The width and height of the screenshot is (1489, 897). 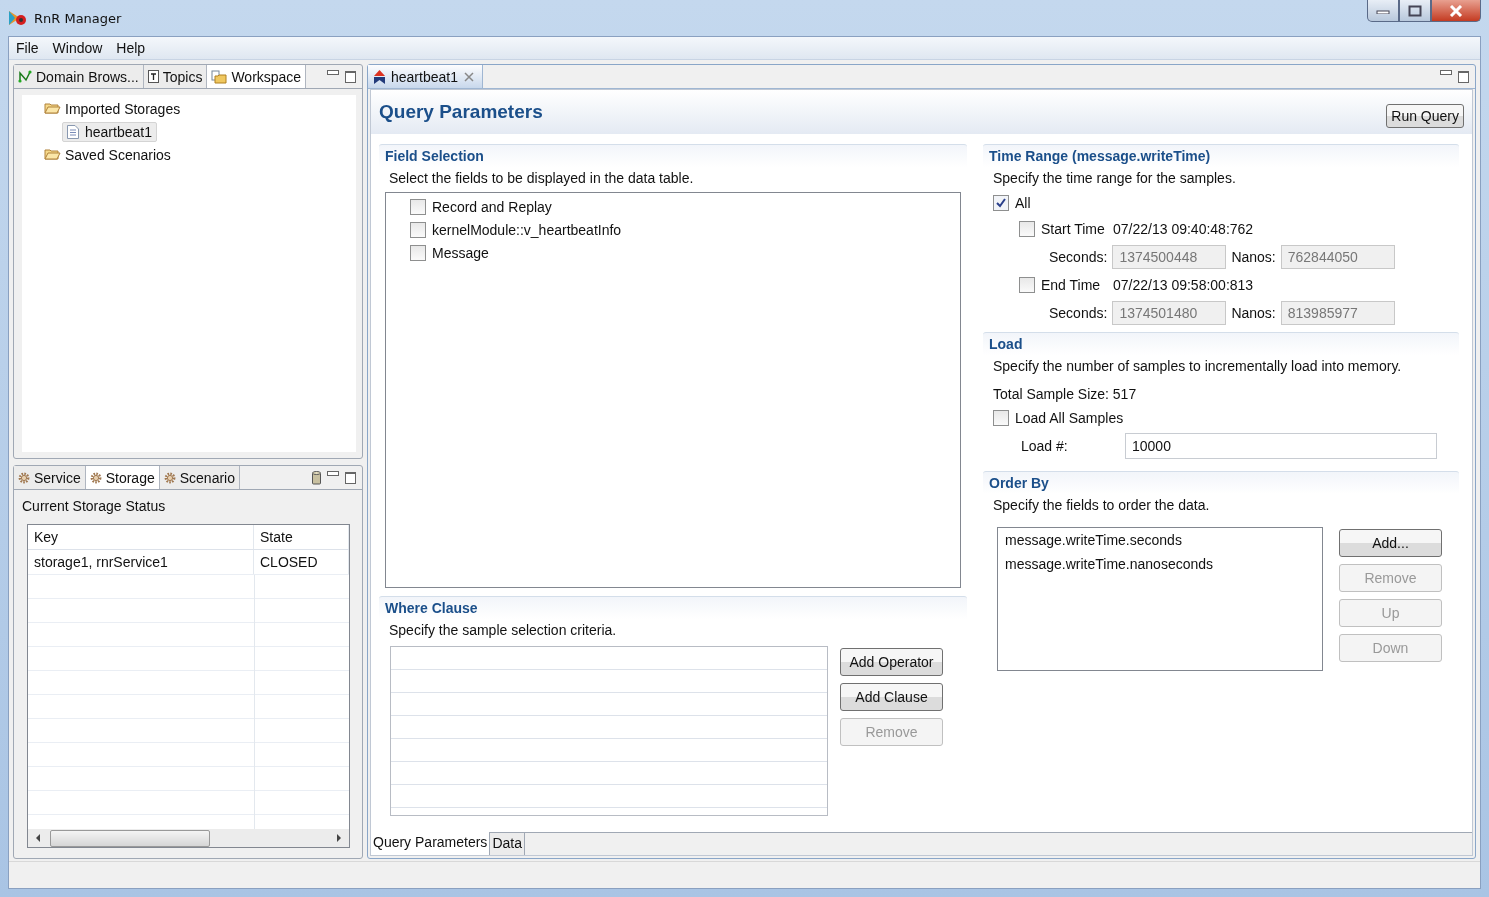 I want to click on minimize-button, so click(x=1383, y=11).